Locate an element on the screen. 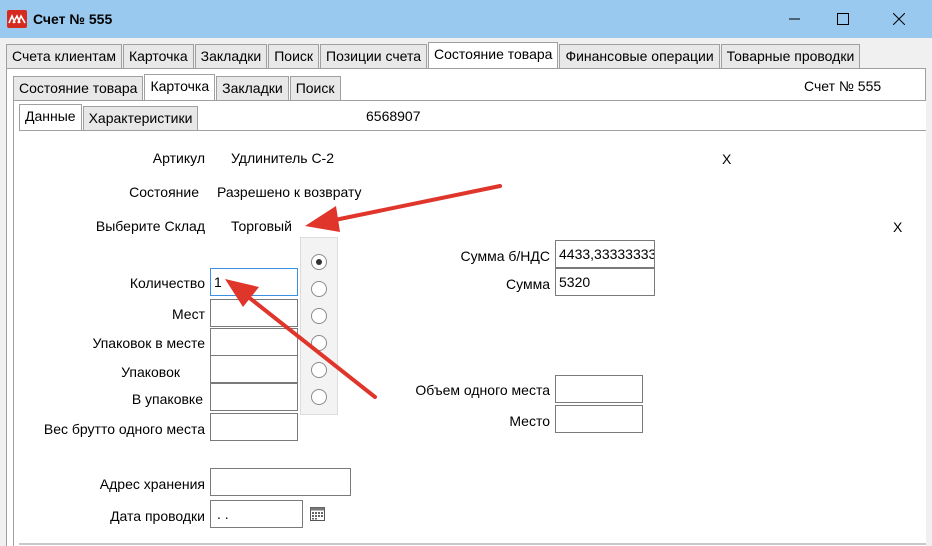 This screenshot has width=932, height=546. app-logo-icon is located at coordinates (17, 19).